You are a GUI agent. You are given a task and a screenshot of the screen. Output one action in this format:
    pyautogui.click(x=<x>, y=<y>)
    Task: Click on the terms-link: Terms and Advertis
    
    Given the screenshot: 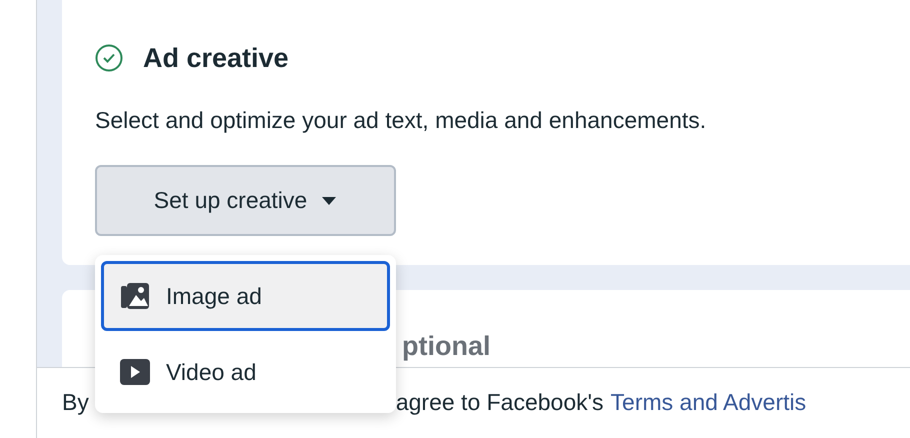 What is the action you would take?
    pyautogui.click(x=708, y=402)
    